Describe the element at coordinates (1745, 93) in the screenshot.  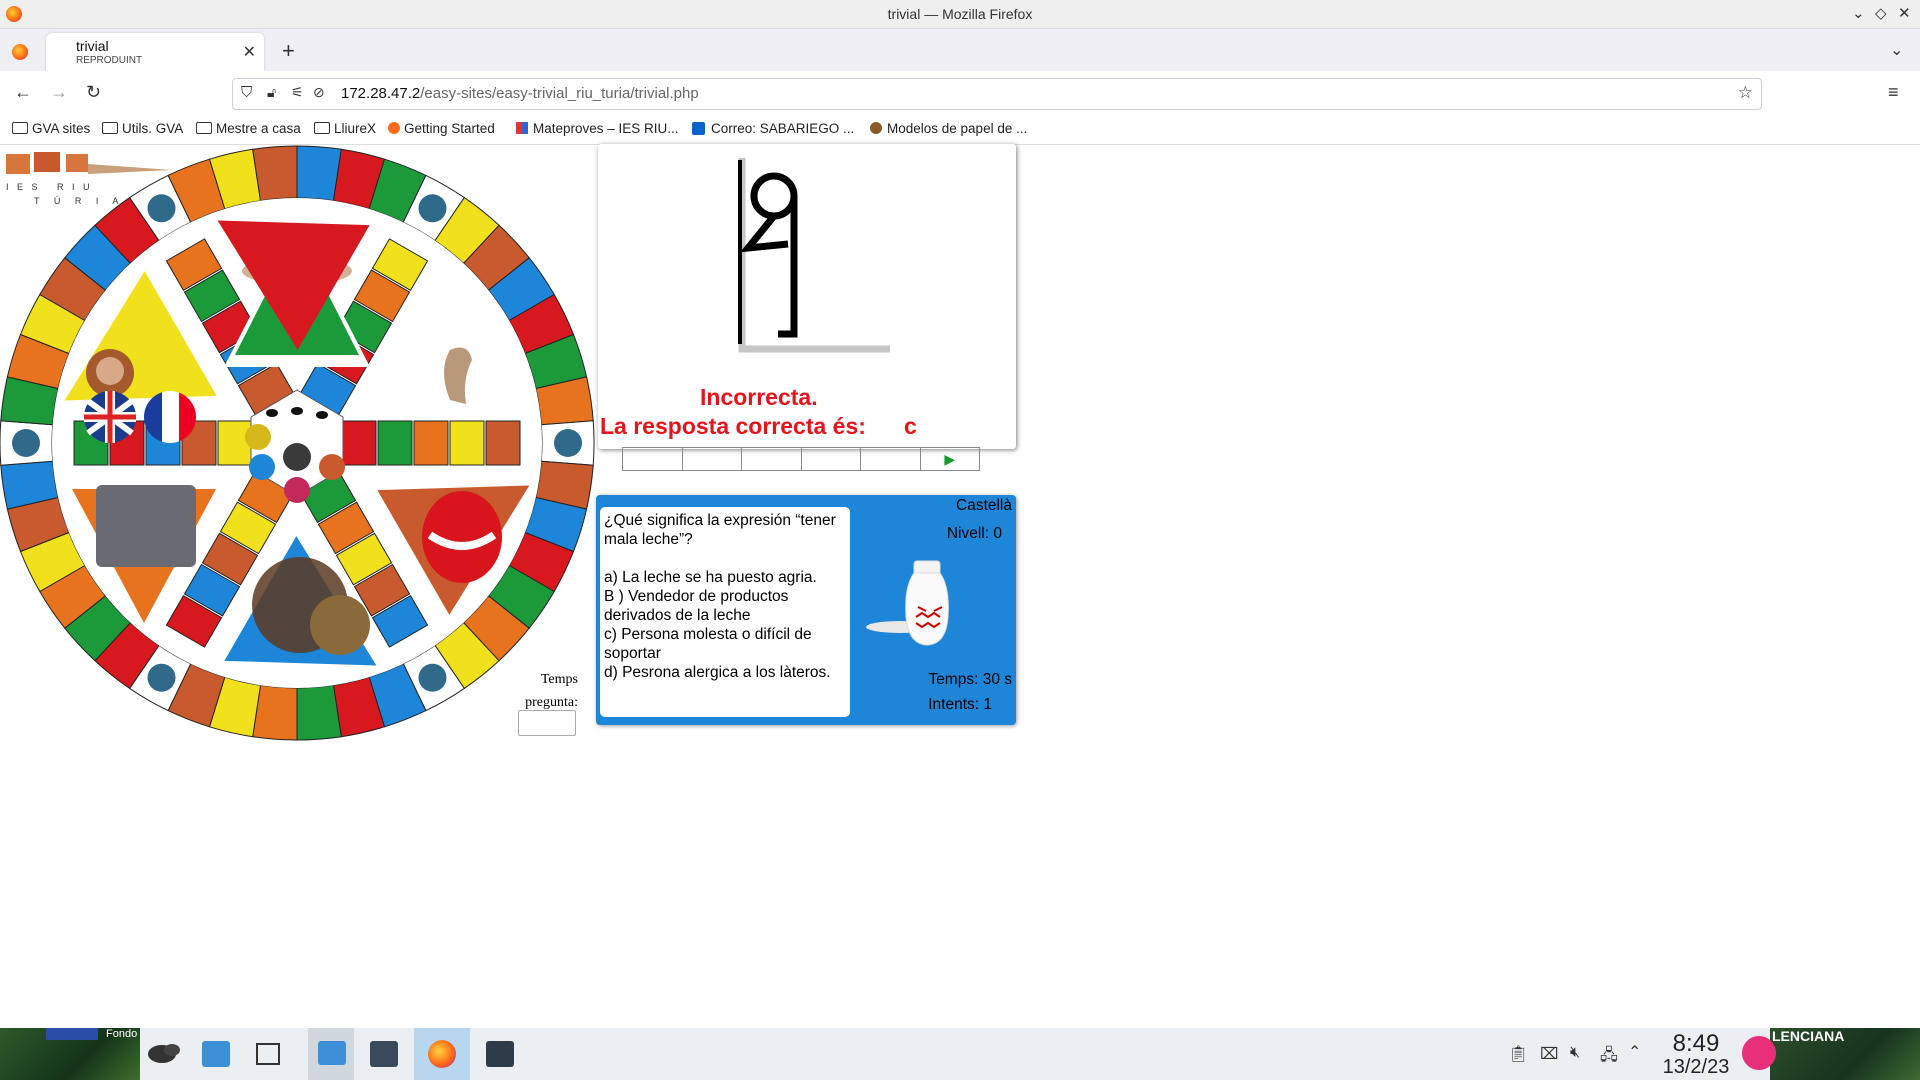
I see `bookmark-star-icon: ☆` at that location.